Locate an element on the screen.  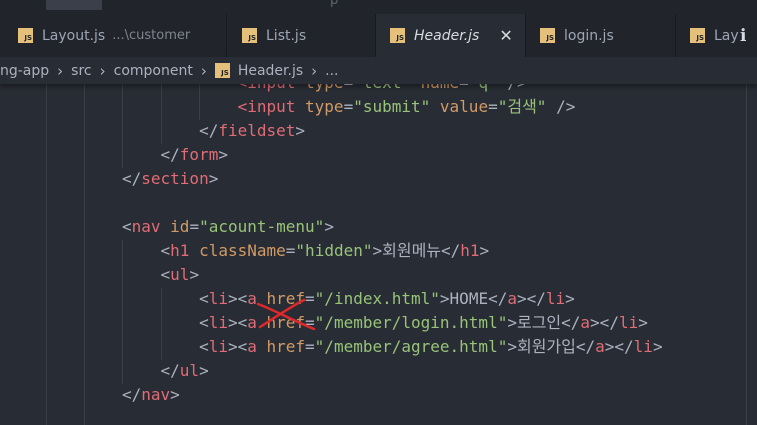
window-top-strip: p is located at coordinates (378, 7).